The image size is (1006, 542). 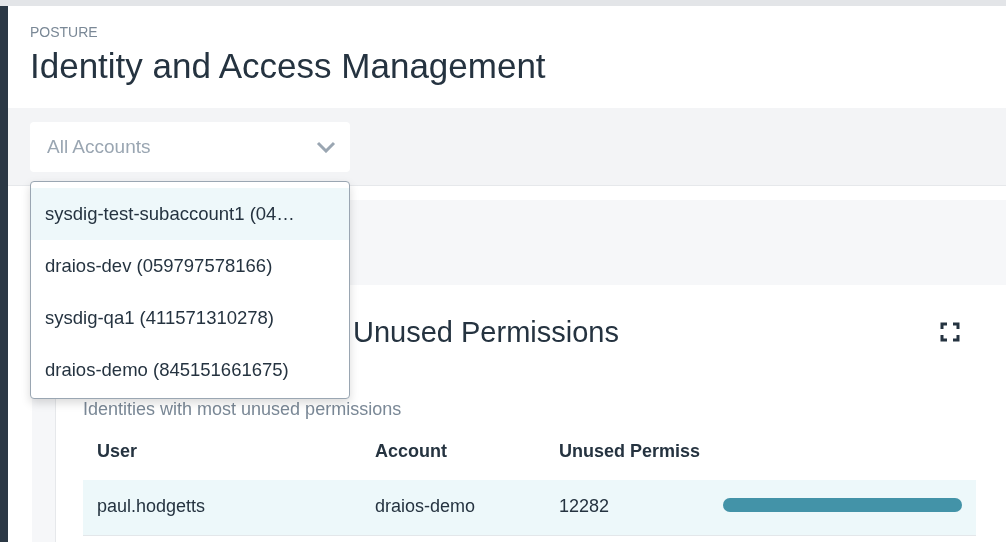 What do you see at coordinates (288, 66) in the screenshot?
I see `page-title: Identity and Access Management` at bounding box center [288, 66].